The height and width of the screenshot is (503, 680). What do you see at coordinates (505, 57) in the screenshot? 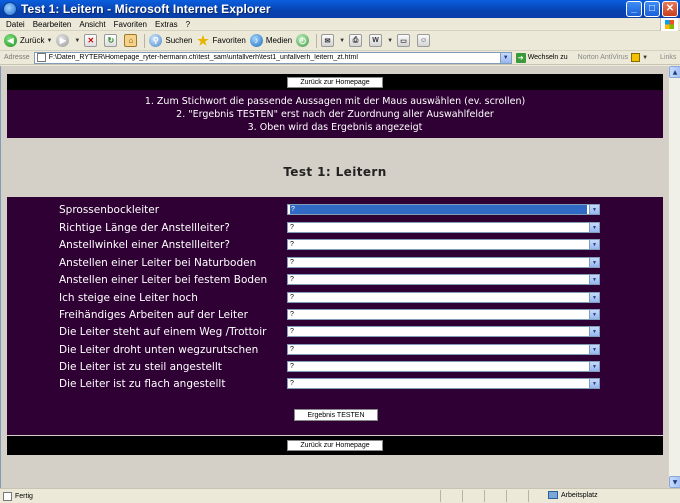
I see `address-dropdown-icon: ▼` at bounding box center [505, 57].